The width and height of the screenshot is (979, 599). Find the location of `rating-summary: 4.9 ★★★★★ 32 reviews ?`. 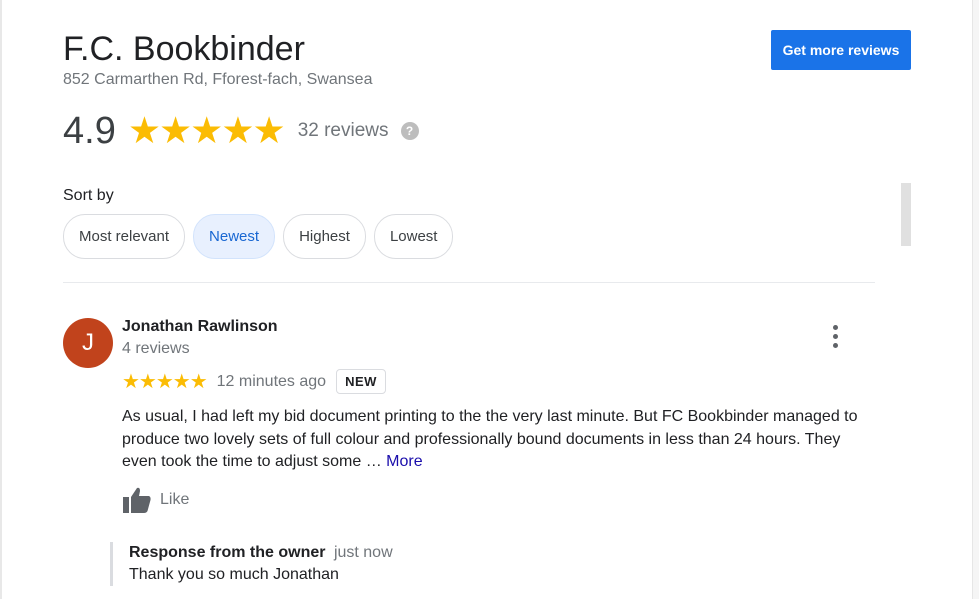

rating-summary: 4.9 ★★★★★ 32 reviews ? is located at coordinates (241, 131).